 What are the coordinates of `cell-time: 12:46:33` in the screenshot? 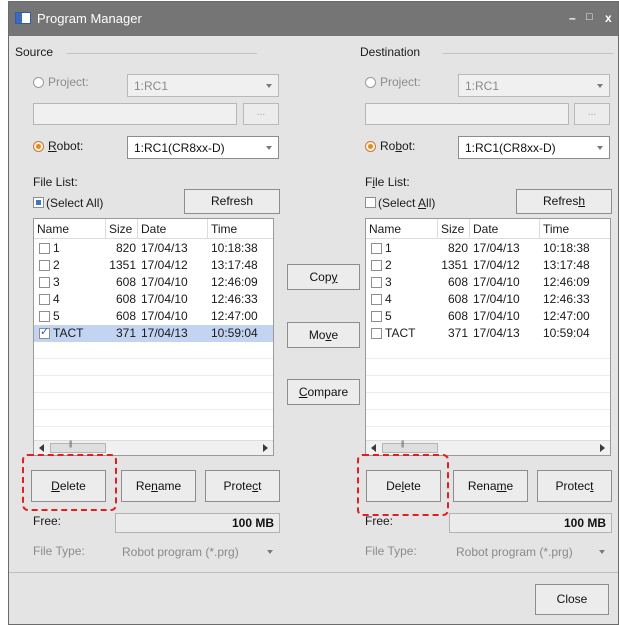 It's located at (566, 299).